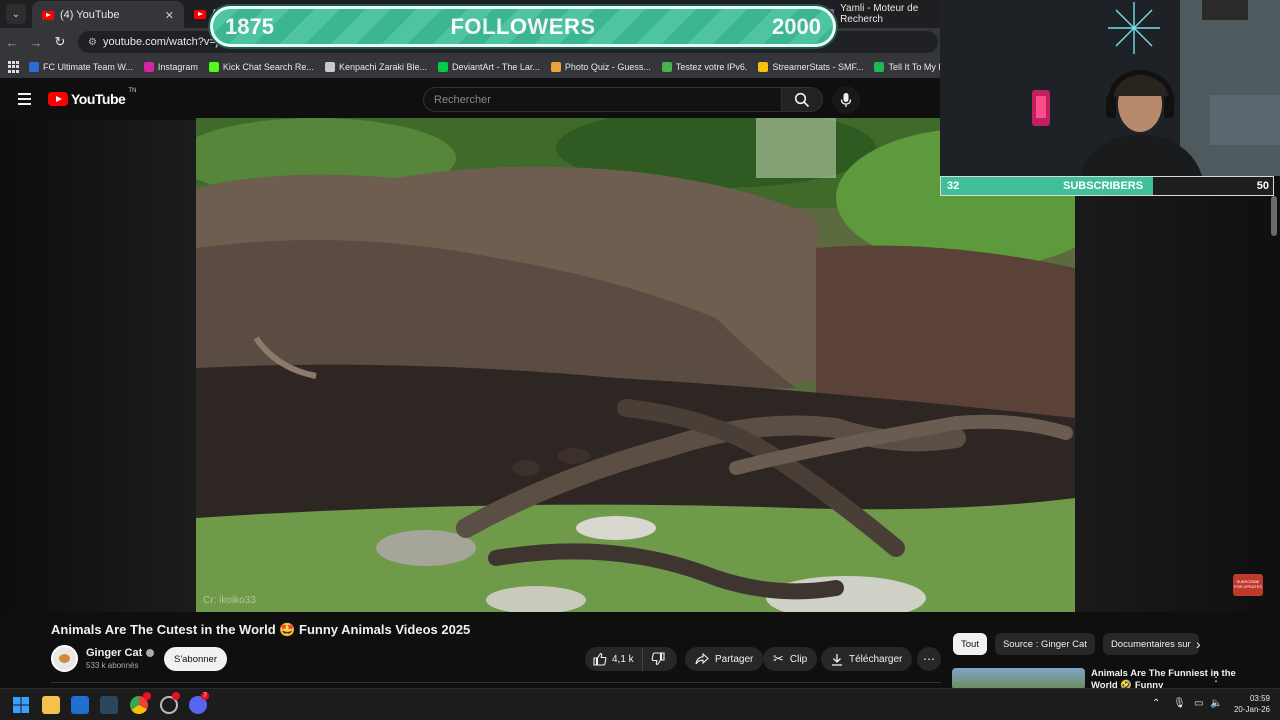  I want to click on chevron-right-icon: ›, so click(1198, 644).